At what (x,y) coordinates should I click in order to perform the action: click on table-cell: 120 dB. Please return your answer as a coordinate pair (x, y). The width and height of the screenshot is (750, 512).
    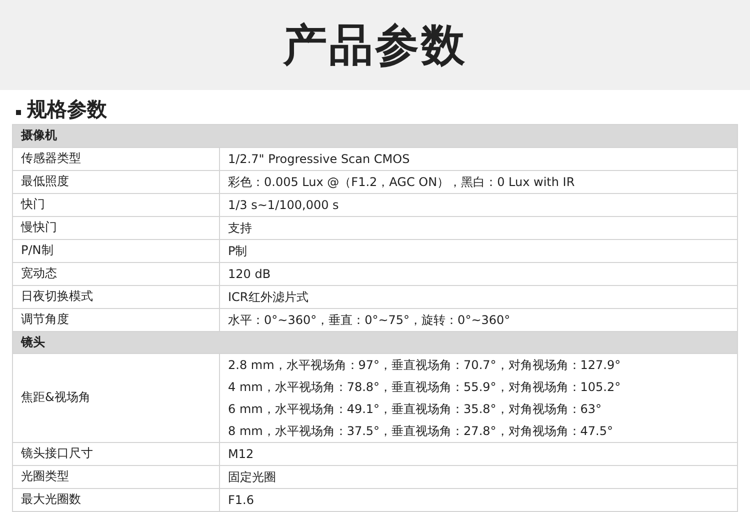
    Looking at the image, I should click on (479, 273).